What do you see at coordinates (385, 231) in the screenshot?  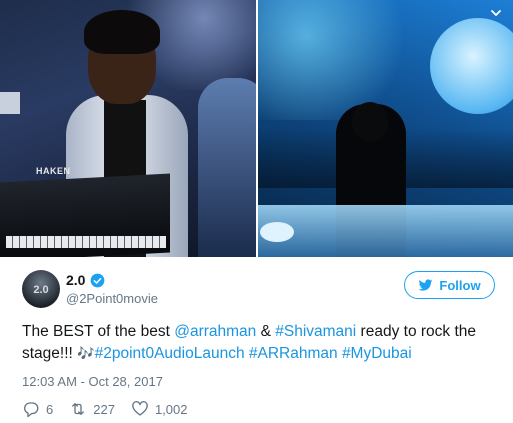 I see `drum-set` at bounding box center [385, 231].